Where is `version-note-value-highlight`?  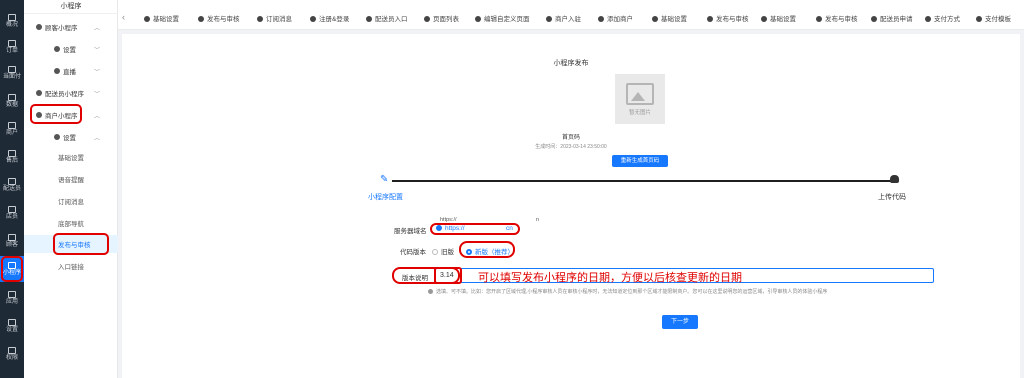
version-note-value-highlight is located at coordinates (448, 275).